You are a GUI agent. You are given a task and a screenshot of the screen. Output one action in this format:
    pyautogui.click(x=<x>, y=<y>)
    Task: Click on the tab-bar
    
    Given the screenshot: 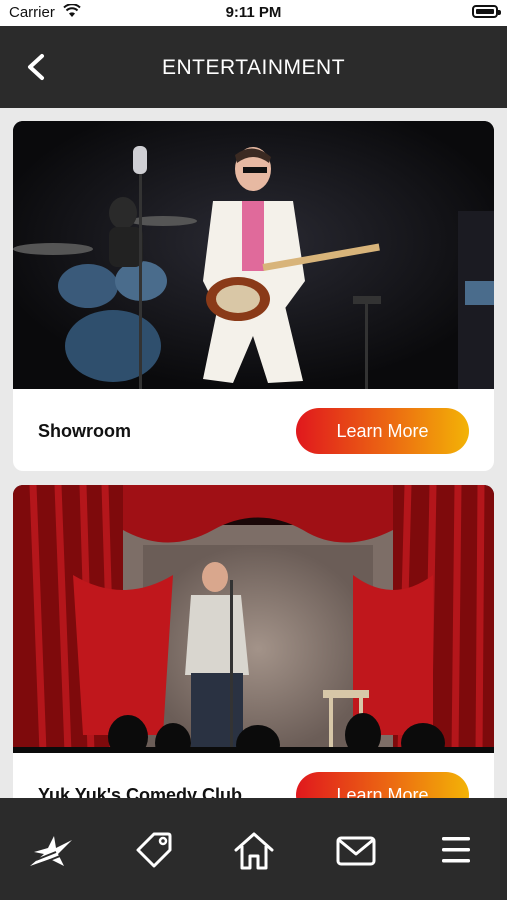 What is the action you would take?
    pyautogui.click(x=253, y=849)
    